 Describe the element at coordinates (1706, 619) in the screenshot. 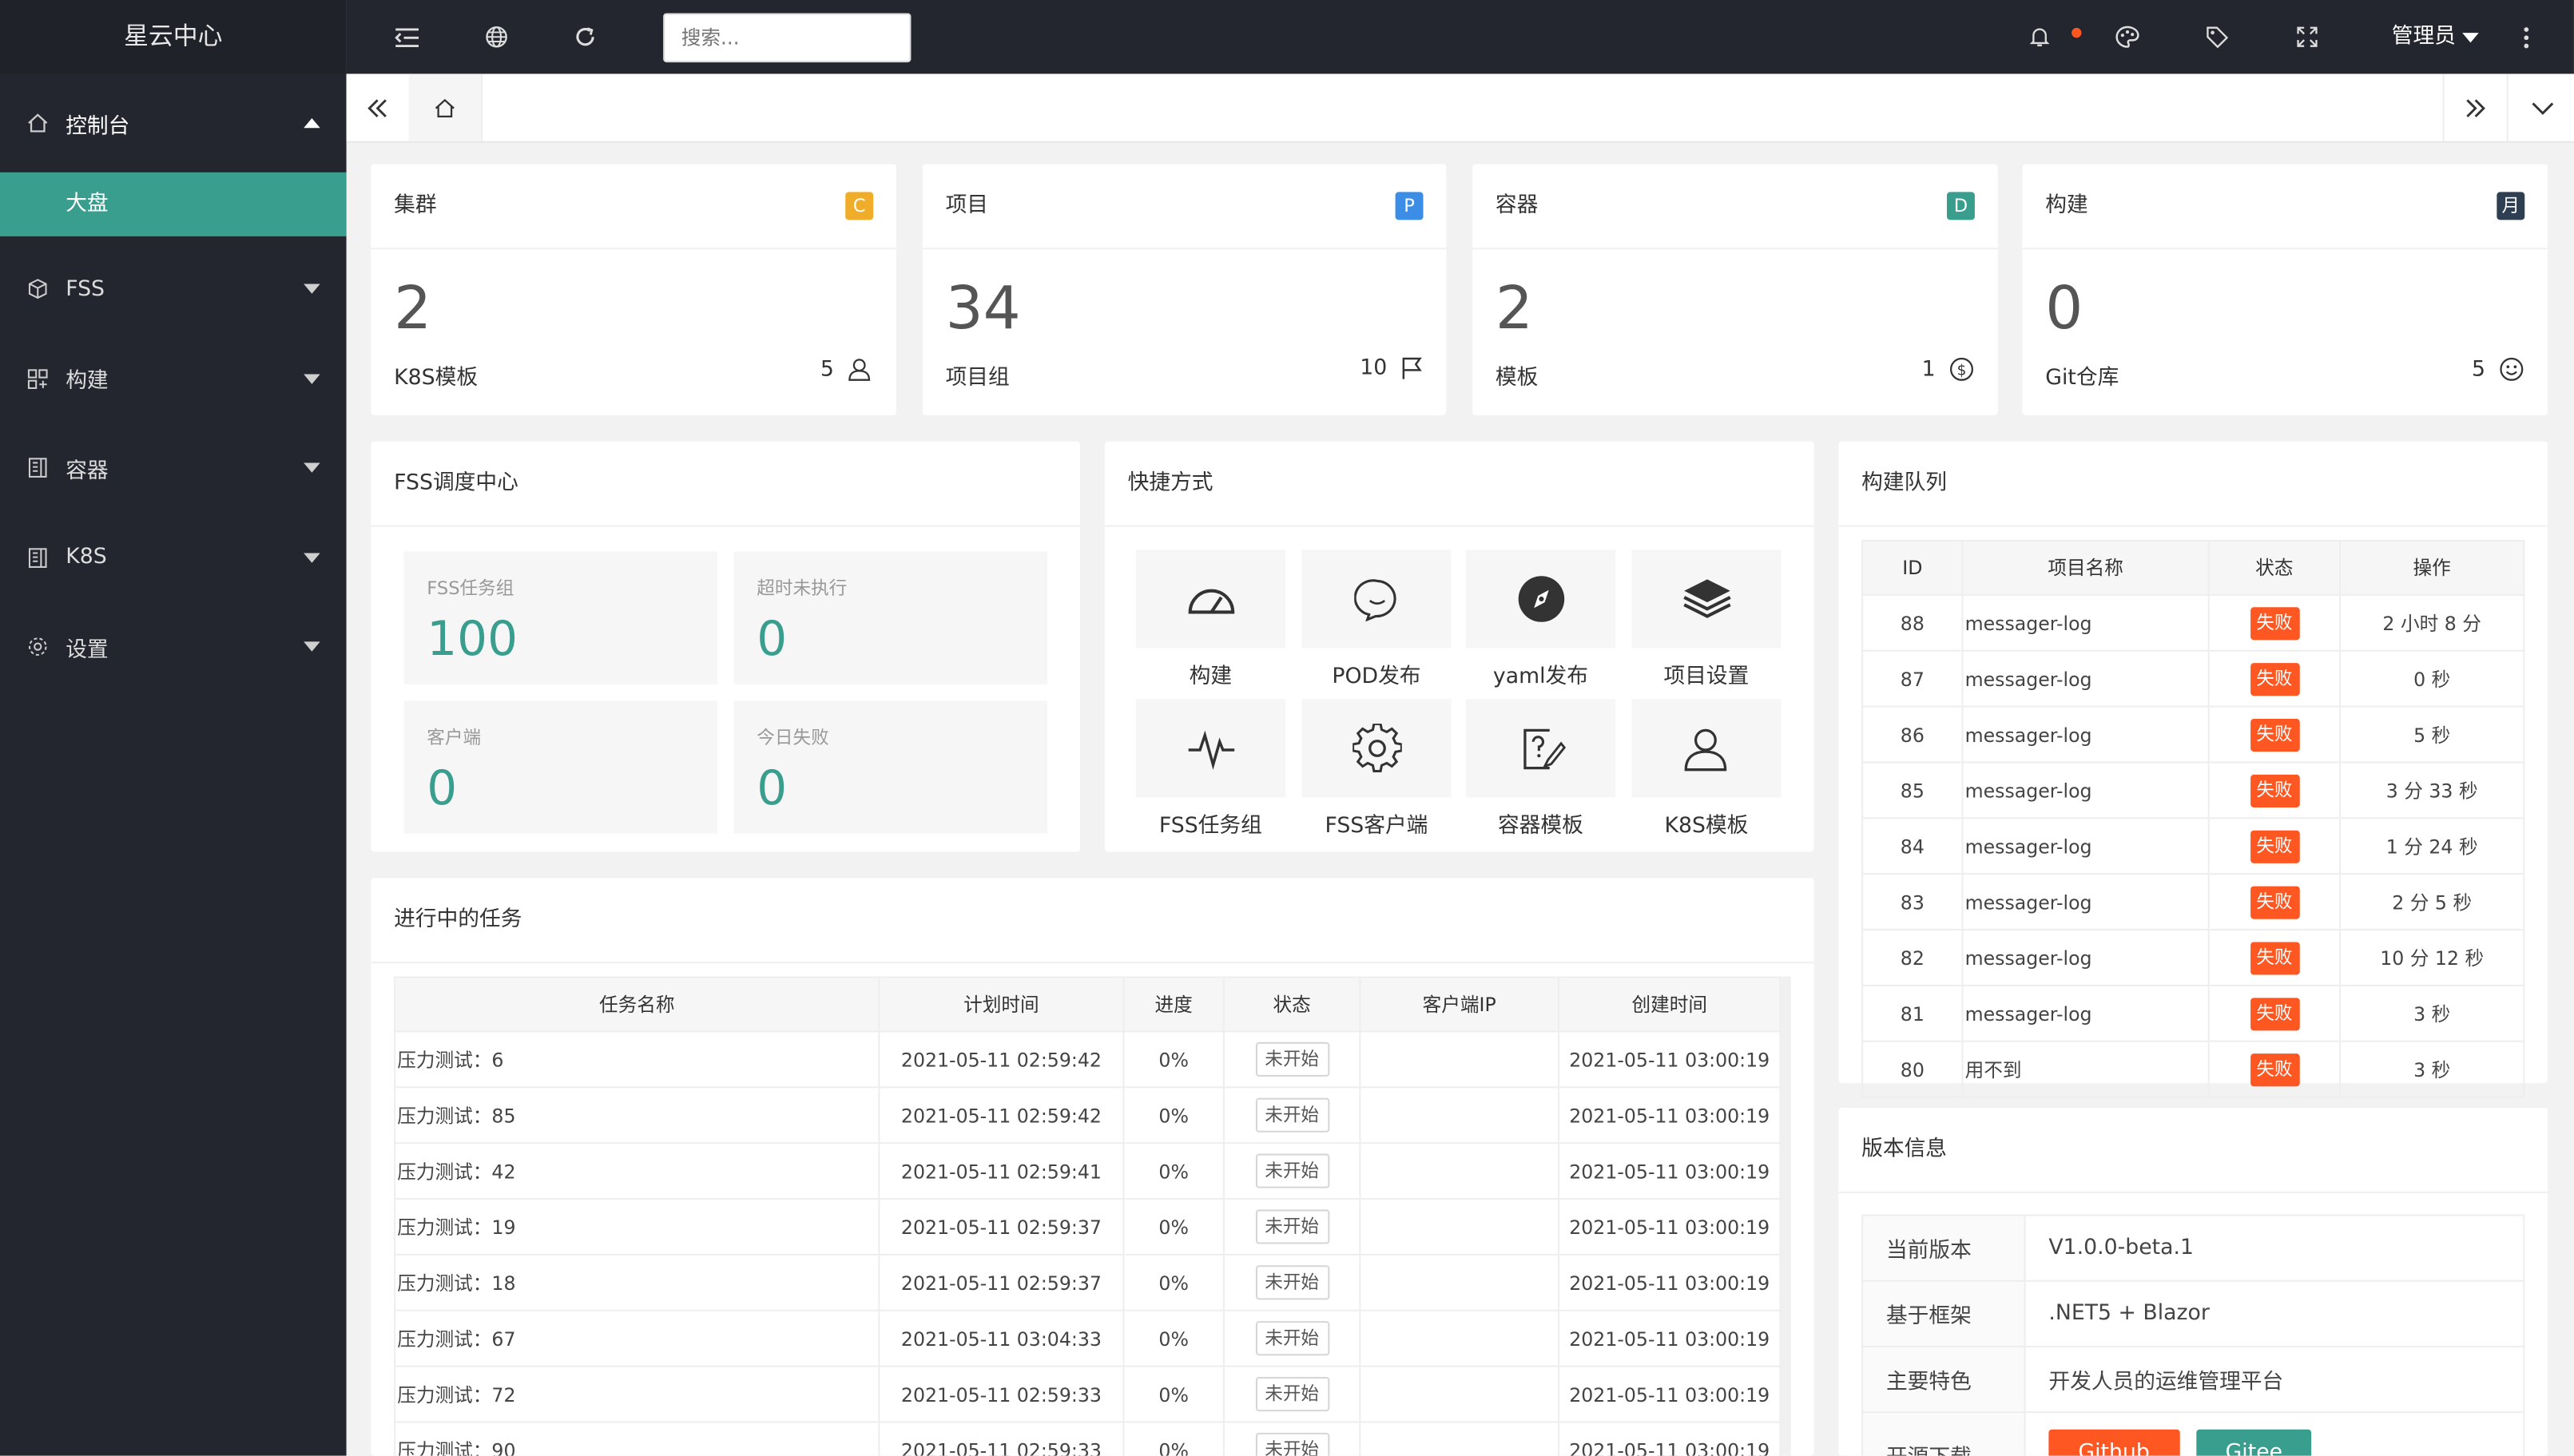

I see `shortcut-project-settings: 项目设置` at that location.